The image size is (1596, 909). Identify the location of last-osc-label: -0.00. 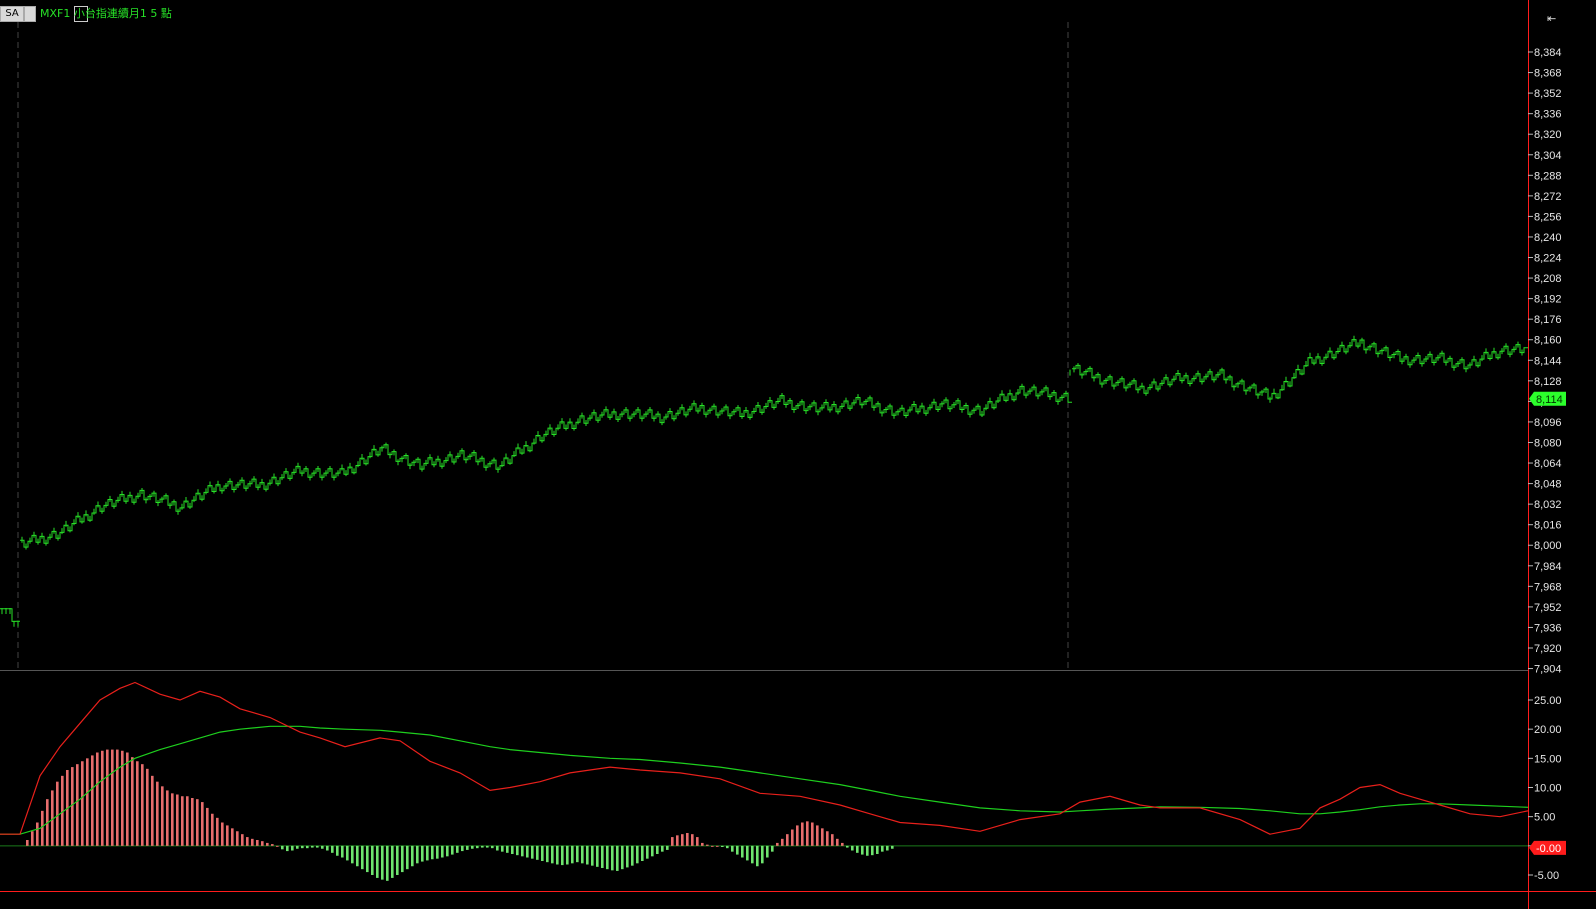
(1548, 849).